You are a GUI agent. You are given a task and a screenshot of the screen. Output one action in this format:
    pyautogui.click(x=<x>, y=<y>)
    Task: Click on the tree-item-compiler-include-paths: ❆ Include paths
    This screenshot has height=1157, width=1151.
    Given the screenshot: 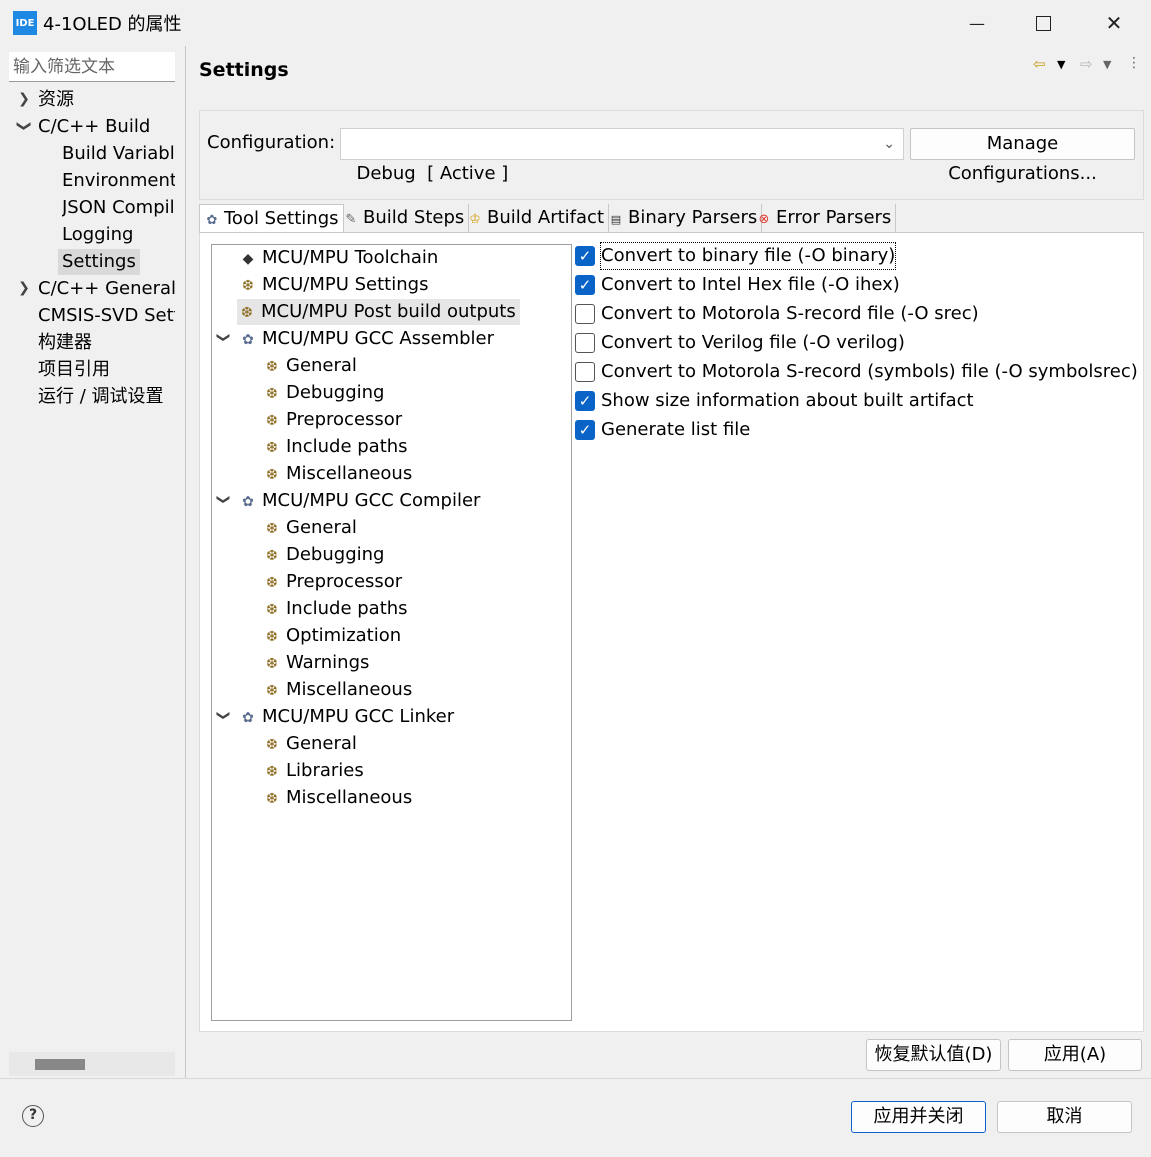 What is the action you would take?
    pyautogui.click(x=335, y=609)
    